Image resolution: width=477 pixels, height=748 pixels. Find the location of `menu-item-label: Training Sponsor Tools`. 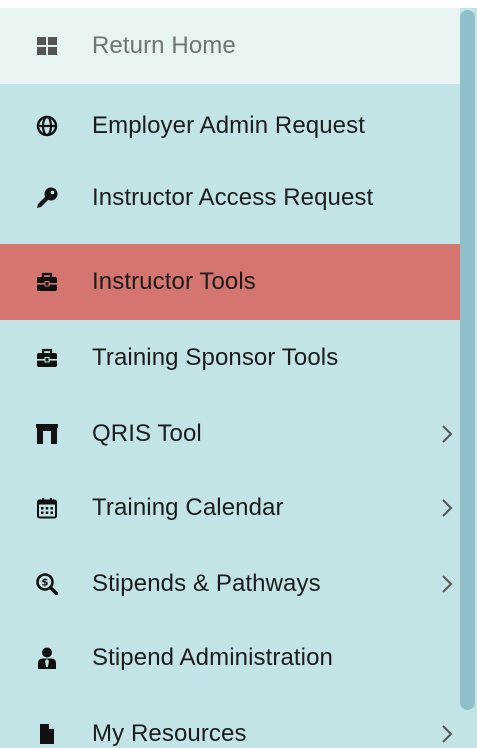

menu-item-label: Training Sponsor Tools is located at coordinates (215, 357).